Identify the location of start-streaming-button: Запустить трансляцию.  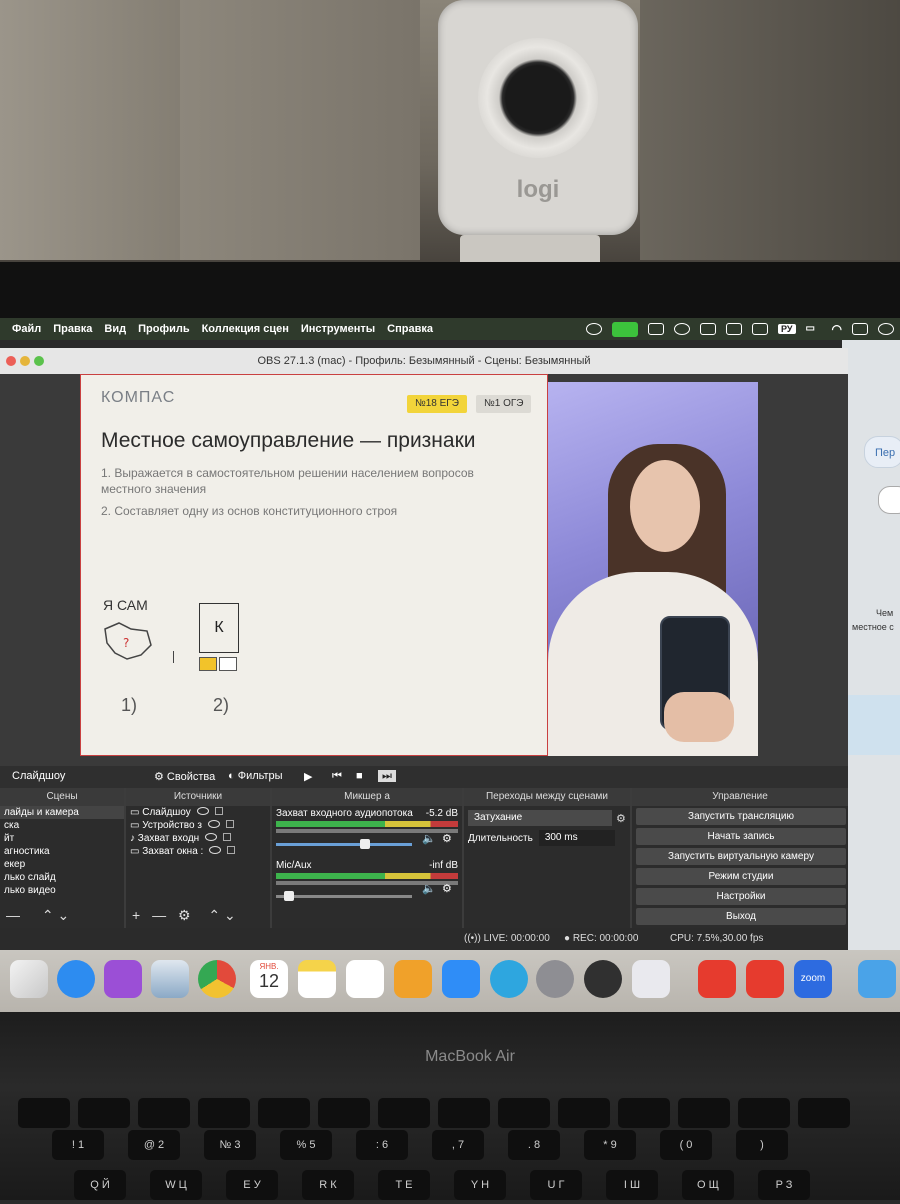
(741, 816).